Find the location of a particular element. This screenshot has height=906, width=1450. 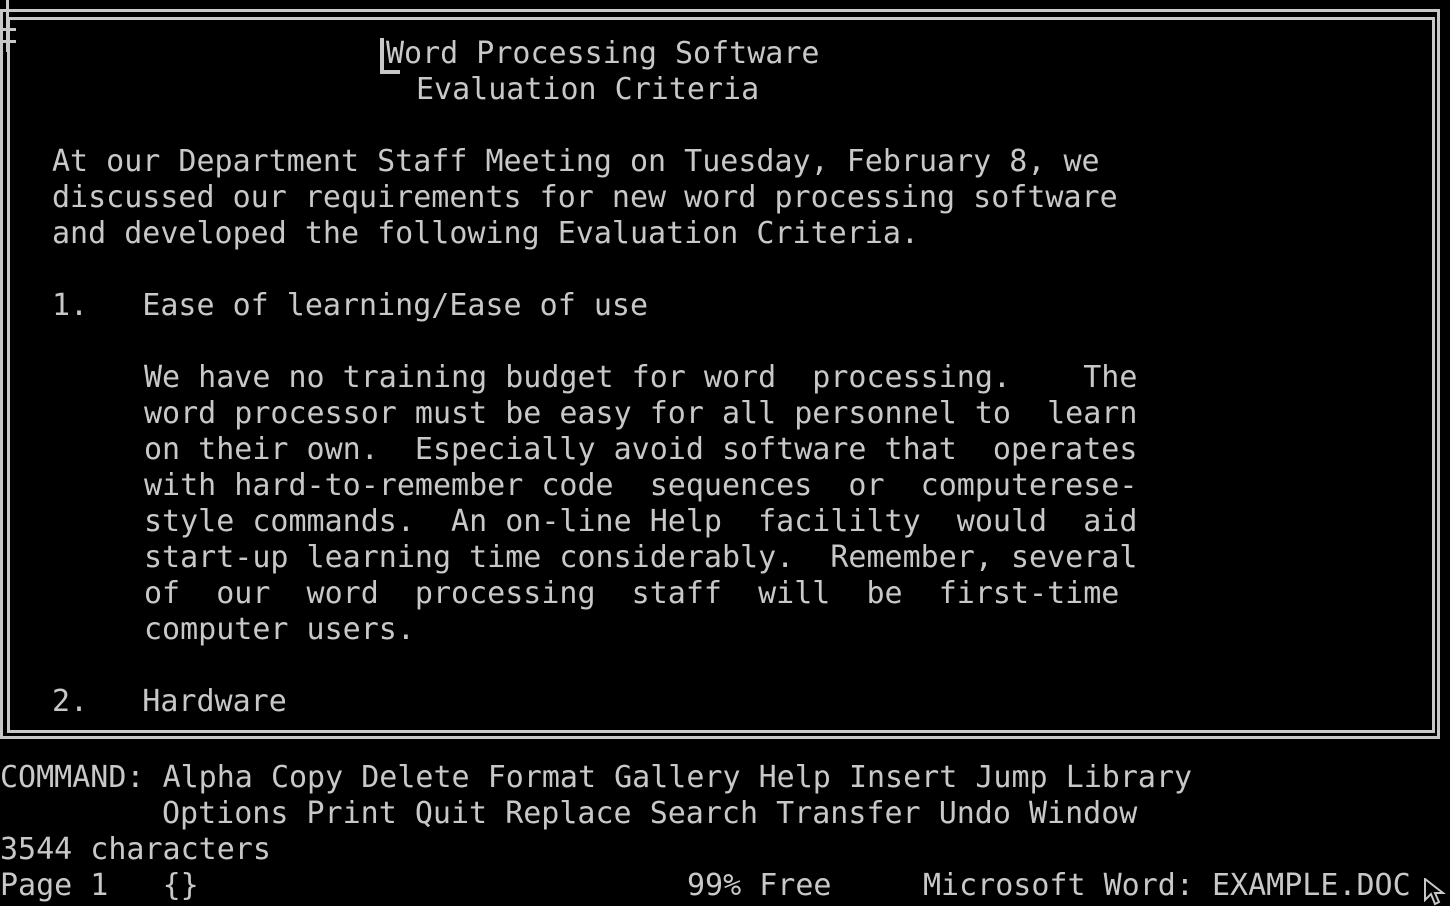

text-cursor-underline is located at coordinates (390, 72).